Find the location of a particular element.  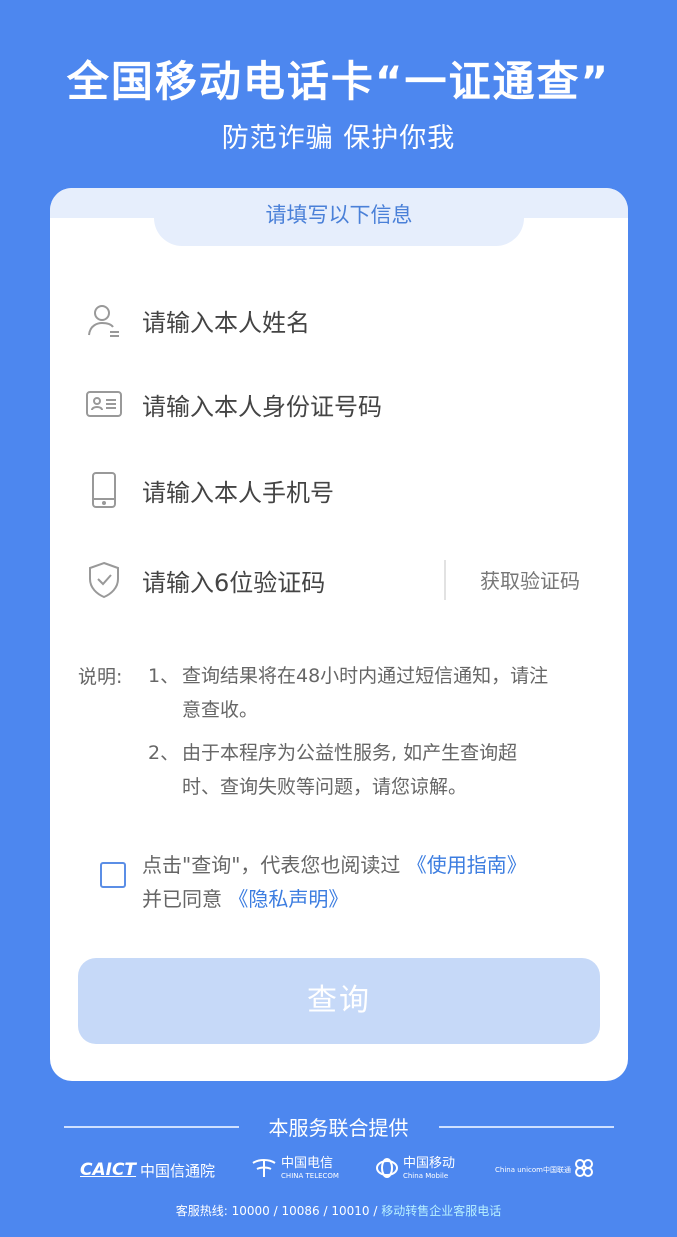

notes-label: 说明: is located at coordinates (100, 677).